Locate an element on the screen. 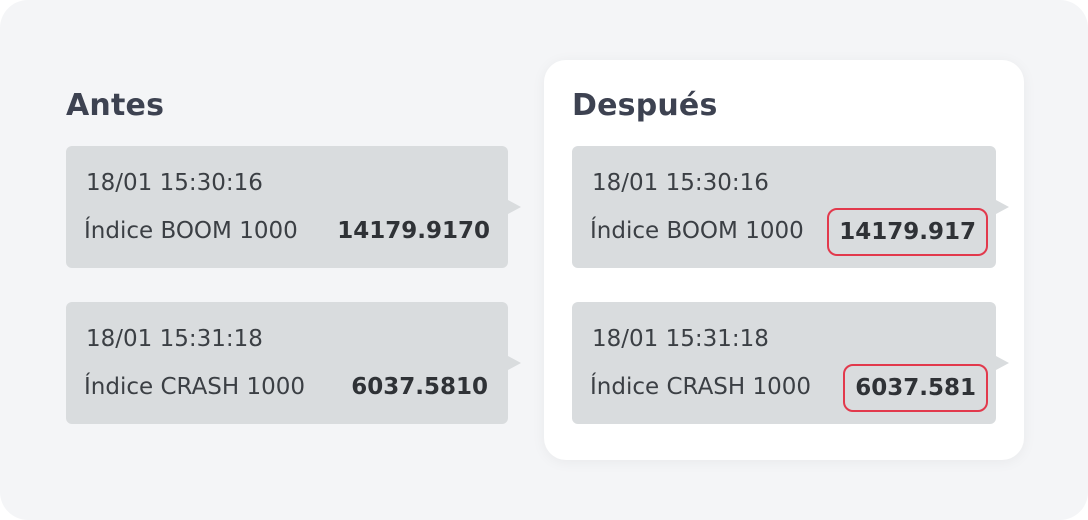 This screenshot has height=520, width=1088. price-value: 14179.9170 is located at coordinates (413, 231).